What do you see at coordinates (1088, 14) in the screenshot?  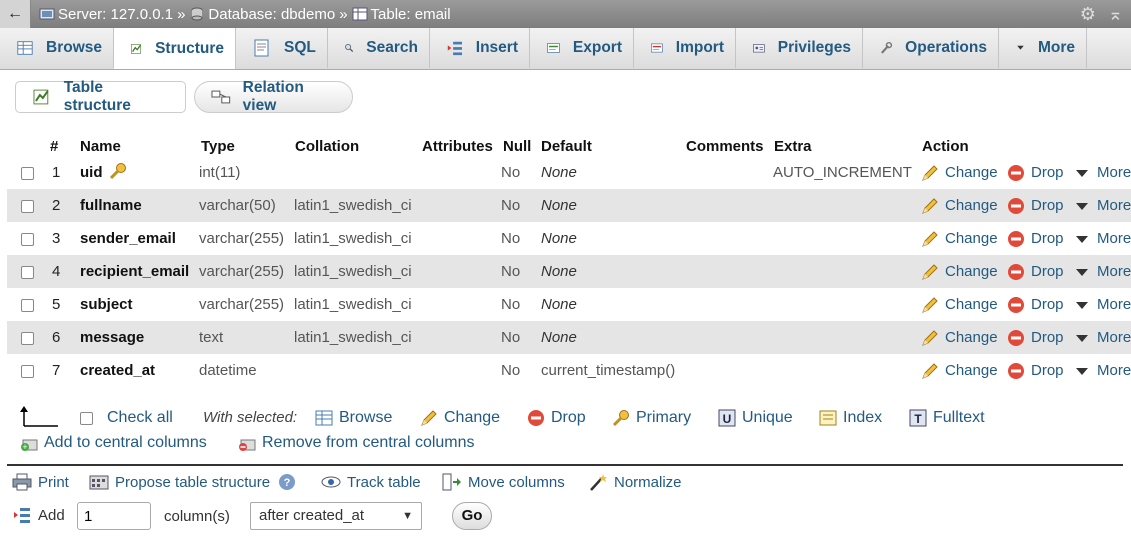 I see `gear-icon: ⚙` at bounding box center [1088, 14].